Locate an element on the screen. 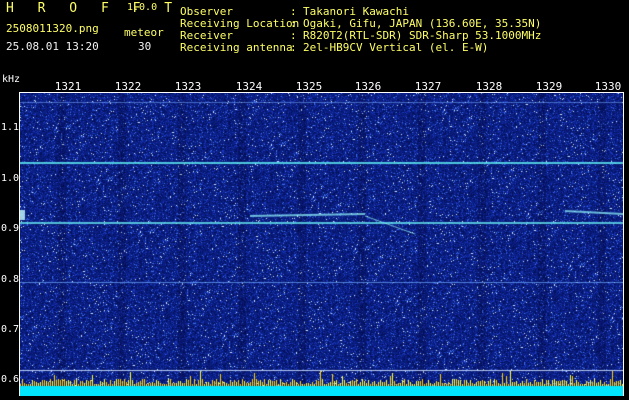 This screenshot has height=400, width=629. y-tick-label: 0.9 is located at coordinates (10, 228).